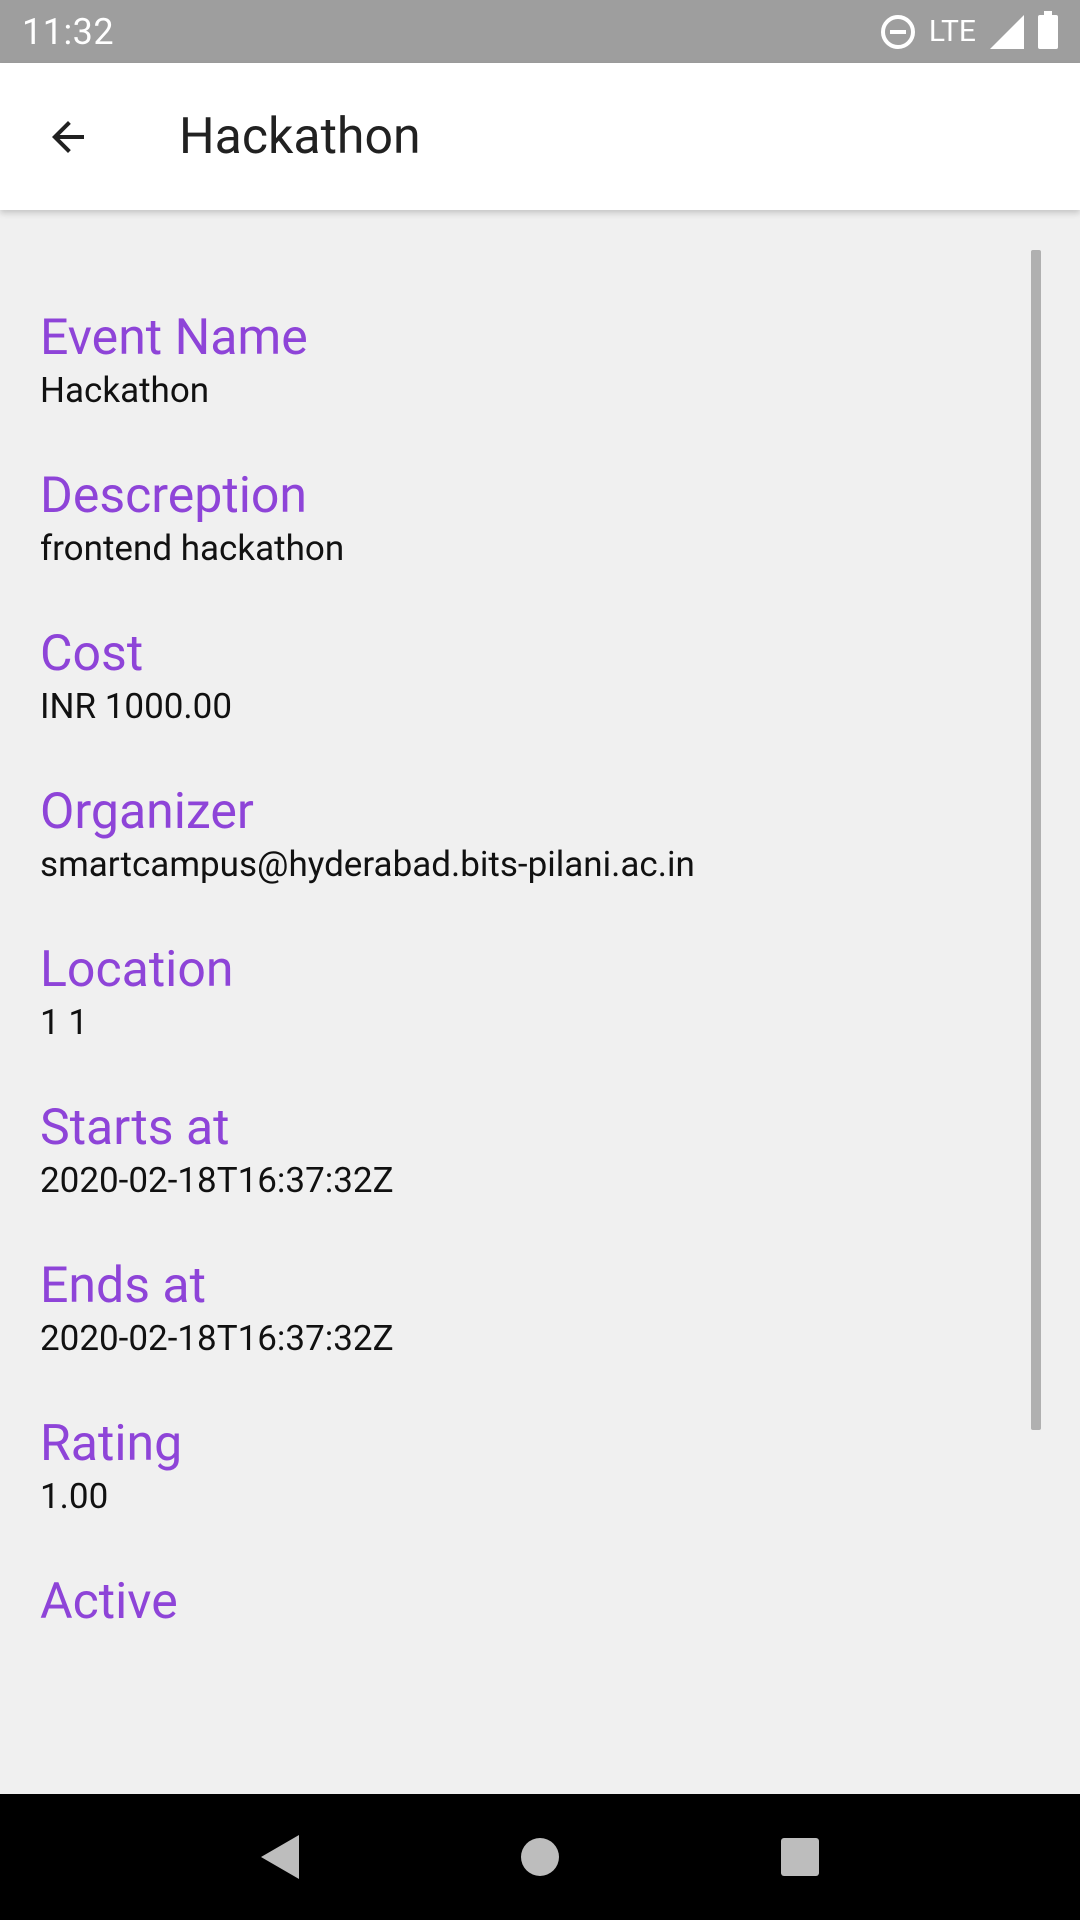 This screenshot has width=1080, height=1920. I want to click on nav-recents-button, so click(800, 1857).